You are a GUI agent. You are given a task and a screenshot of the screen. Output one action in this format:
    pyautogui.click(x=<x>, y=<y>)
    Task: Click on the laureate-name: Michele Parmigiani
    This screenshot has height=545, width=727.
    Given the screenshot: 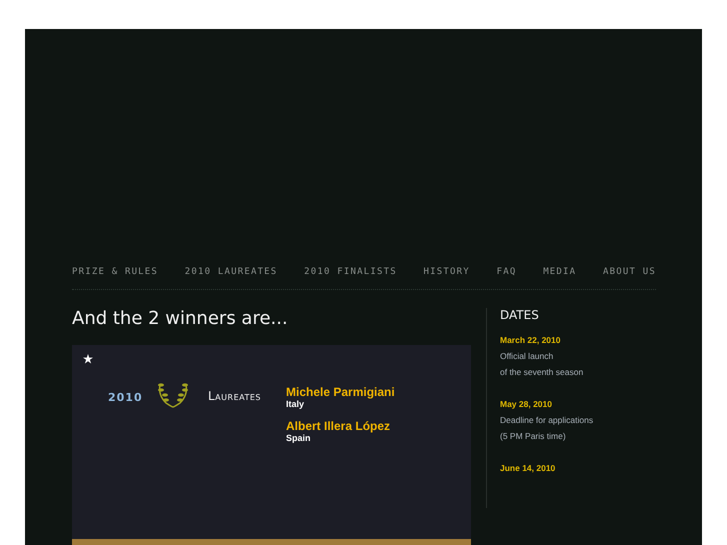 What is the action you would take?
    pyautogui.click(x=340, y=392)
    